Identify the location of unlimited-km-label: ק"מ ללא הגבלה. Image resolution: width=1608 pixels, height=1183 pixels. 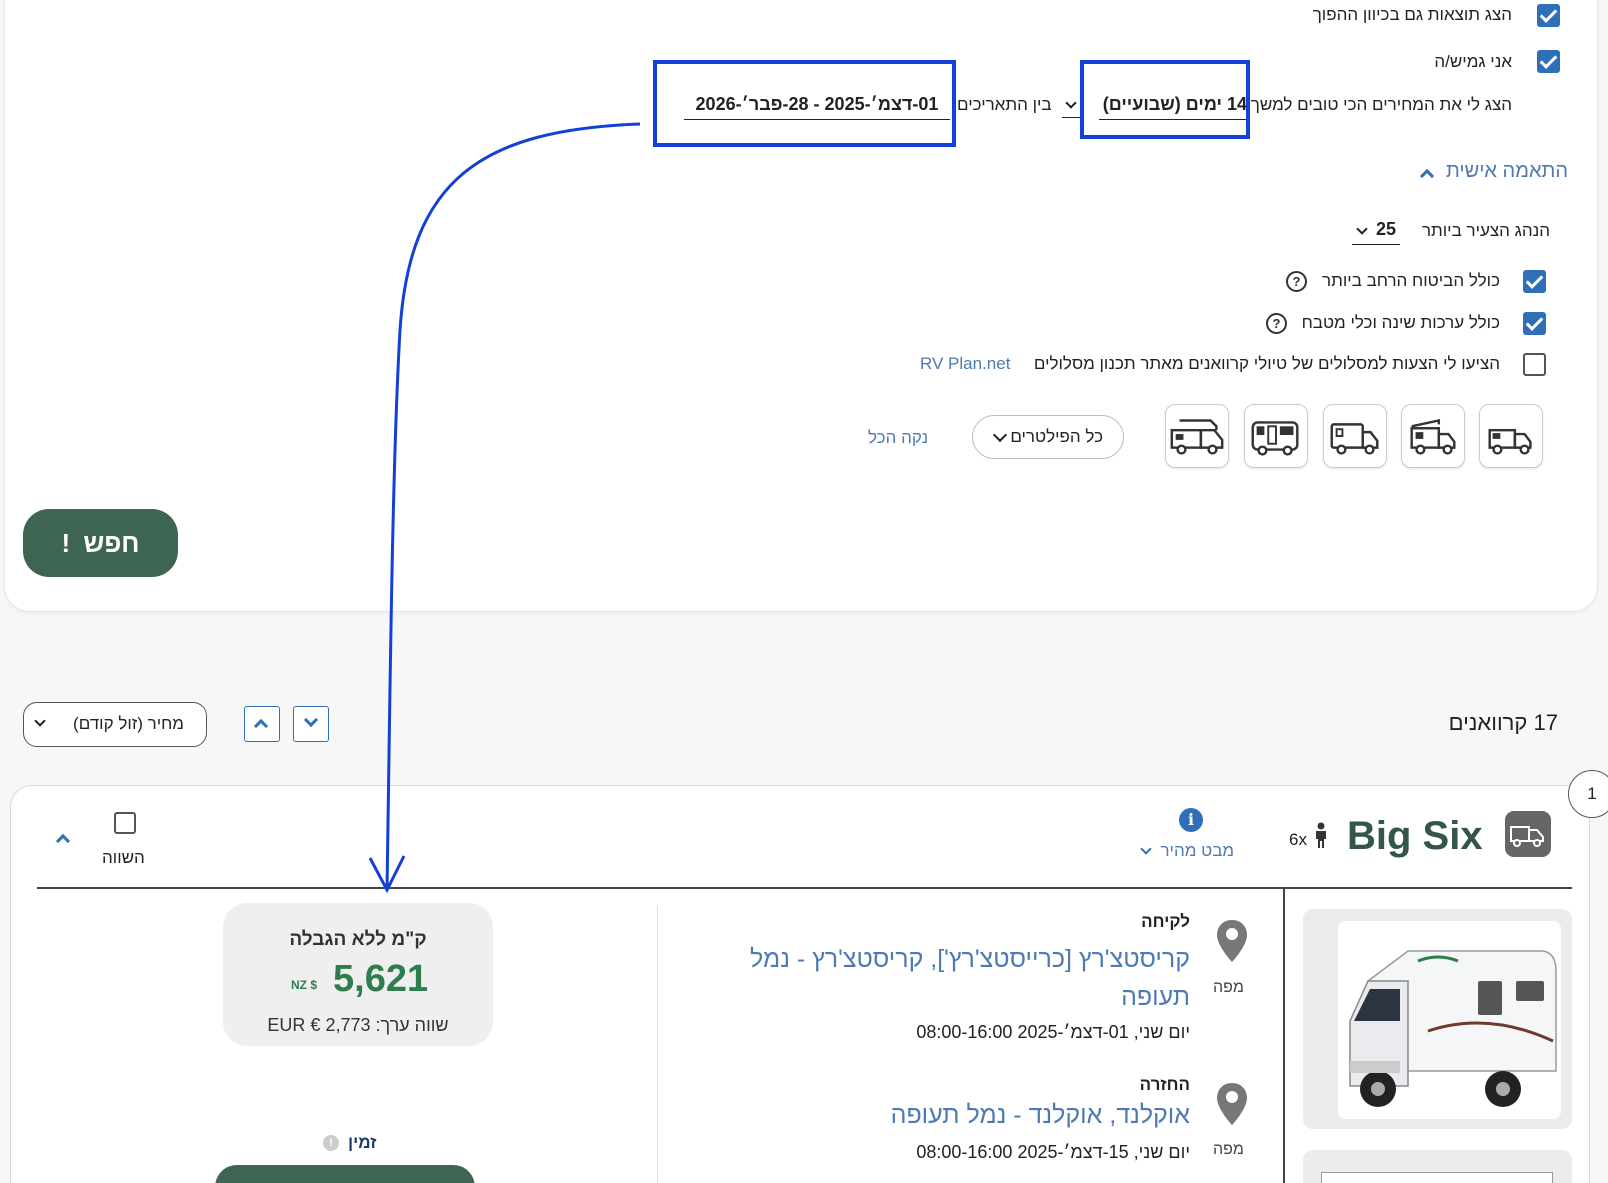
(358, 939).